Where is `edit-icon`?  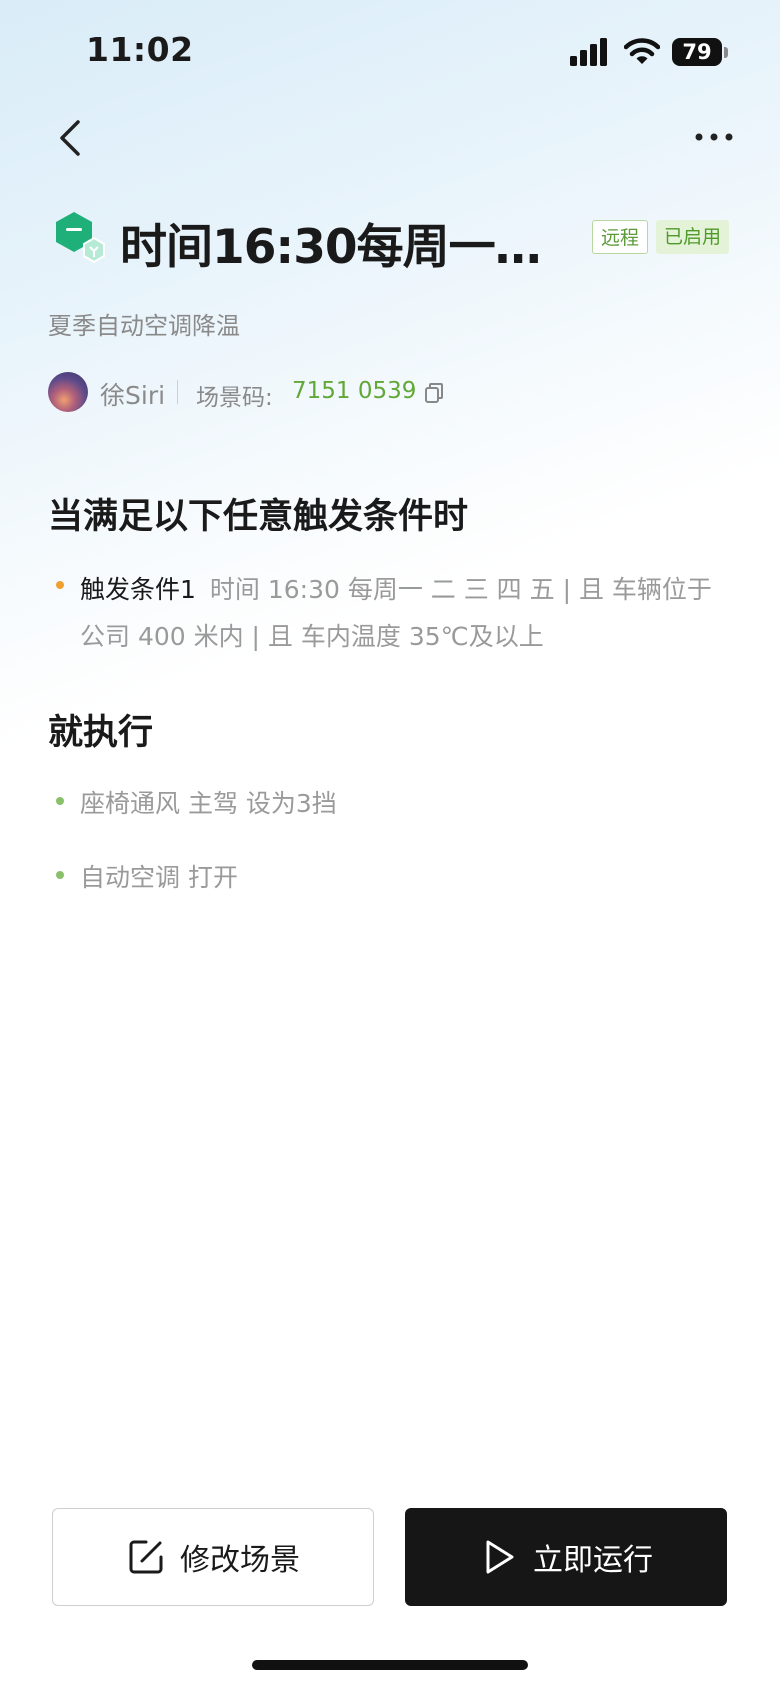
edit-icon is located at coordinates (146, 1557).